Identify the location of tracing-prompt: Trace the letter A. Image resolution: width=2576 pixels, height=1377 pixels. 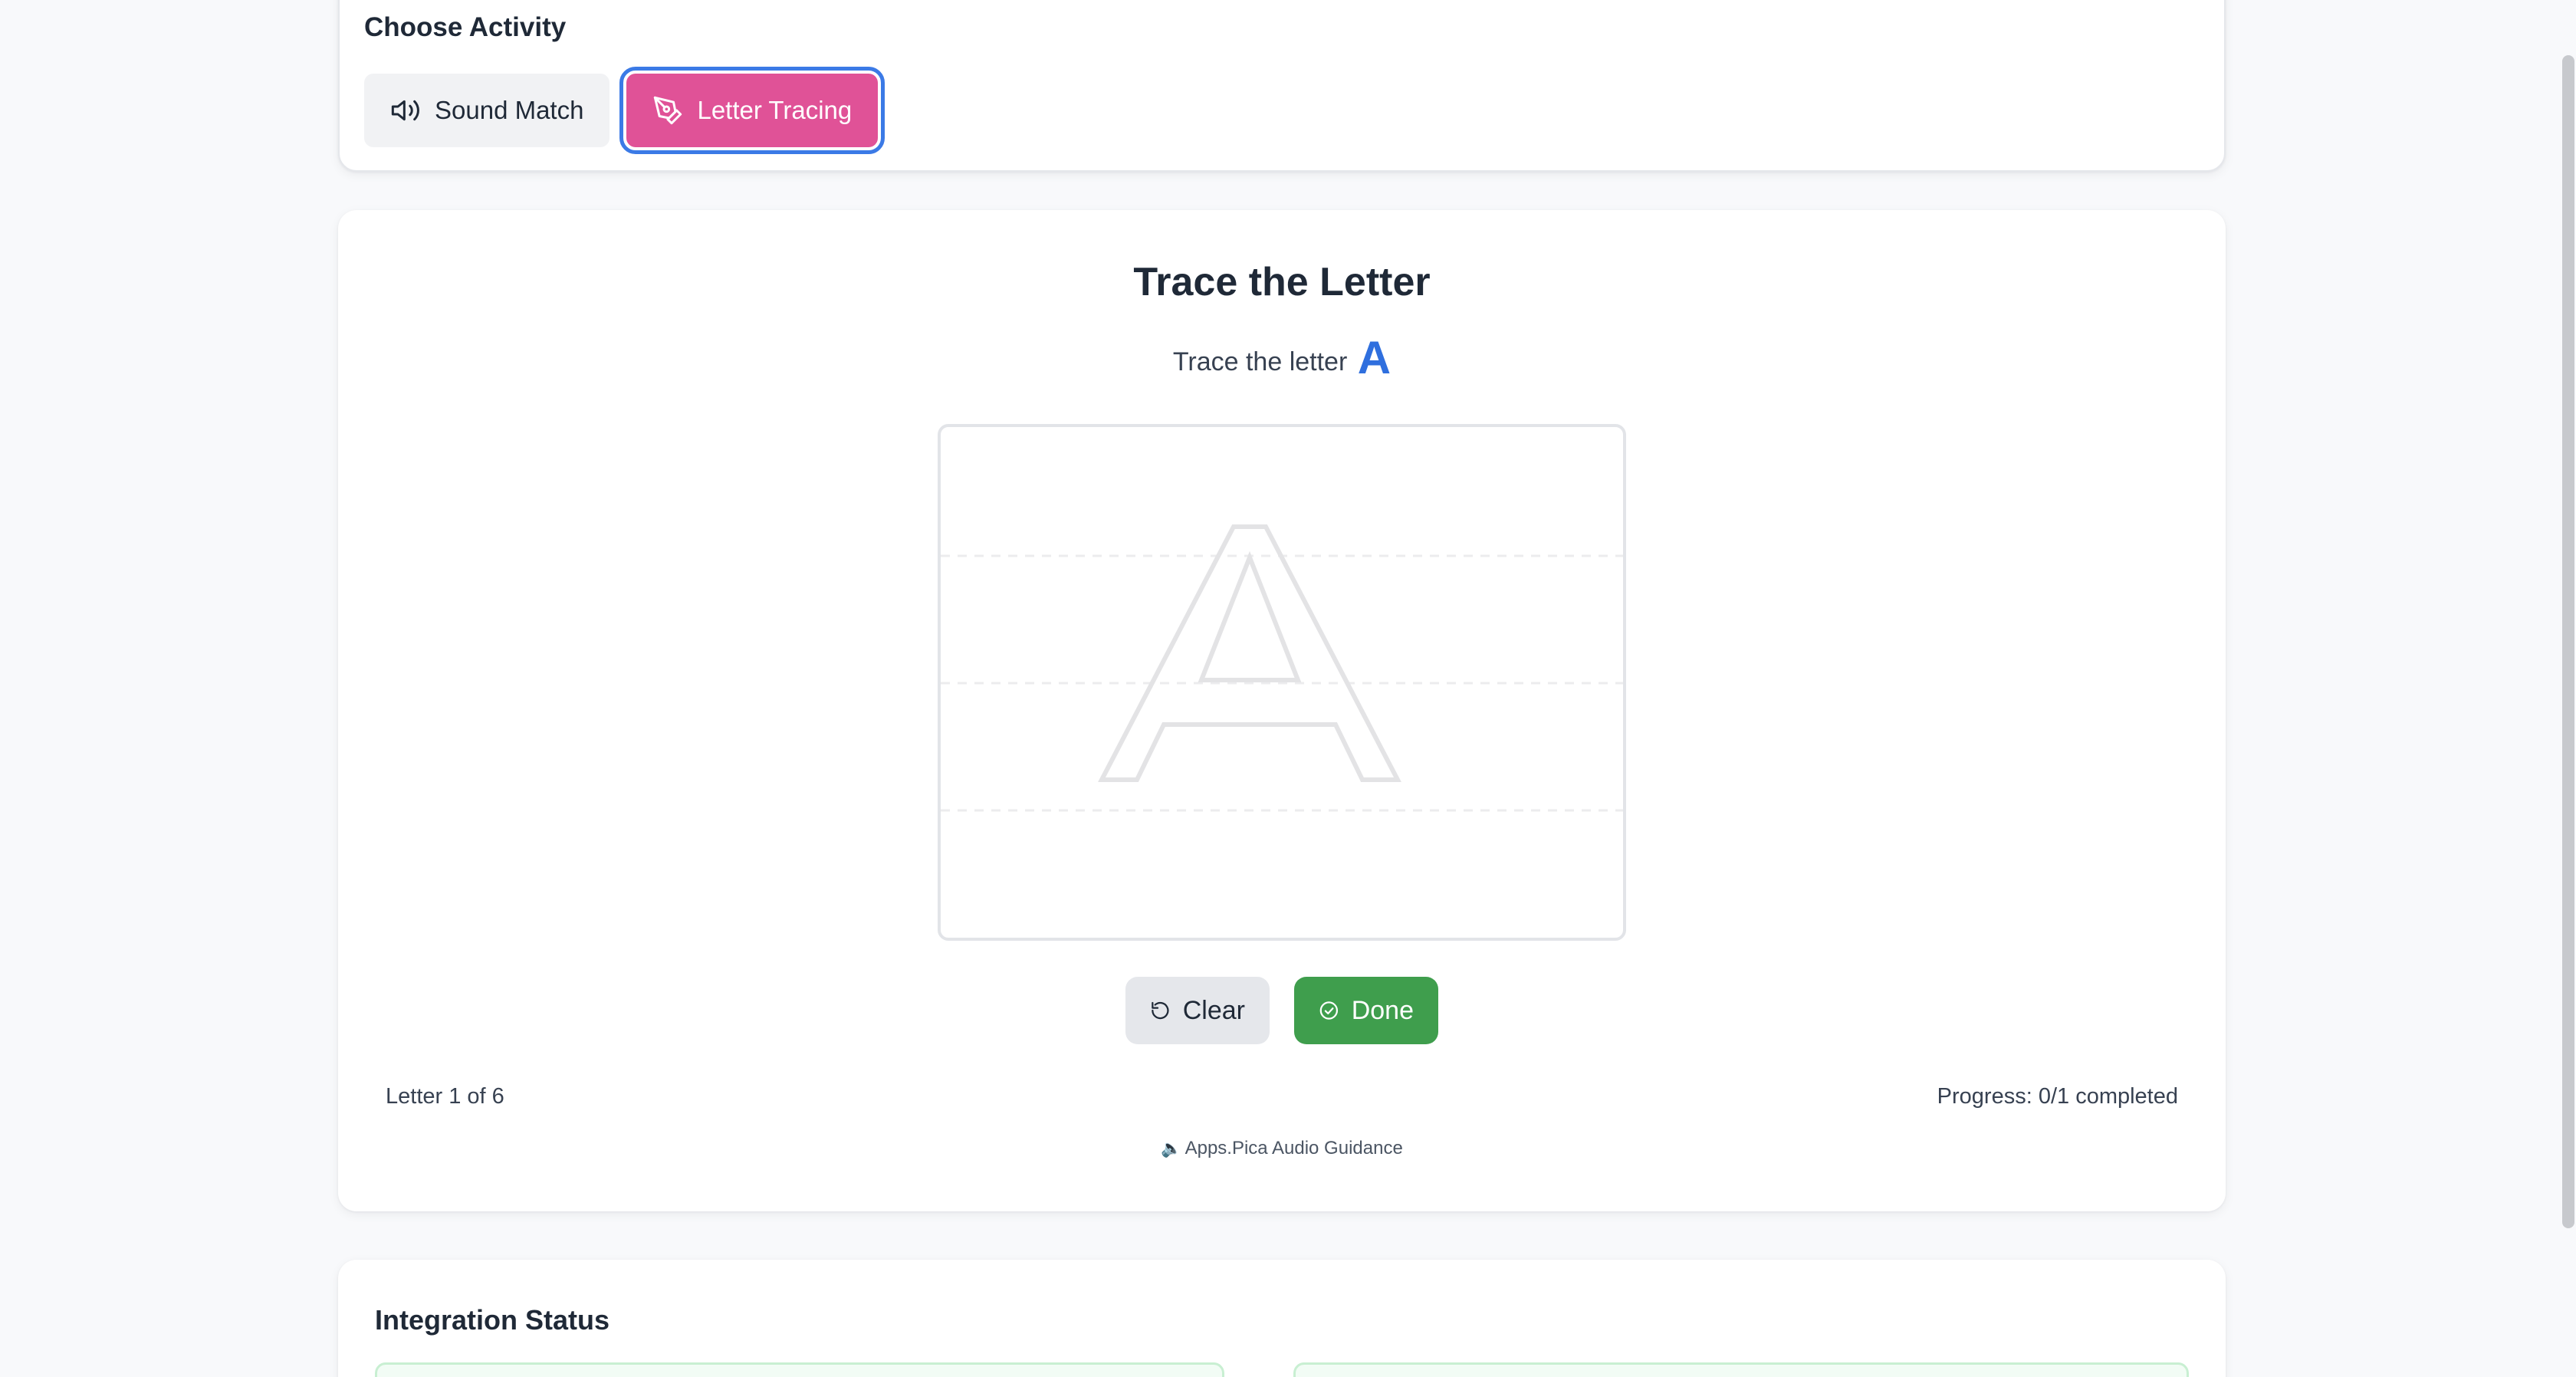
(1282, 357).